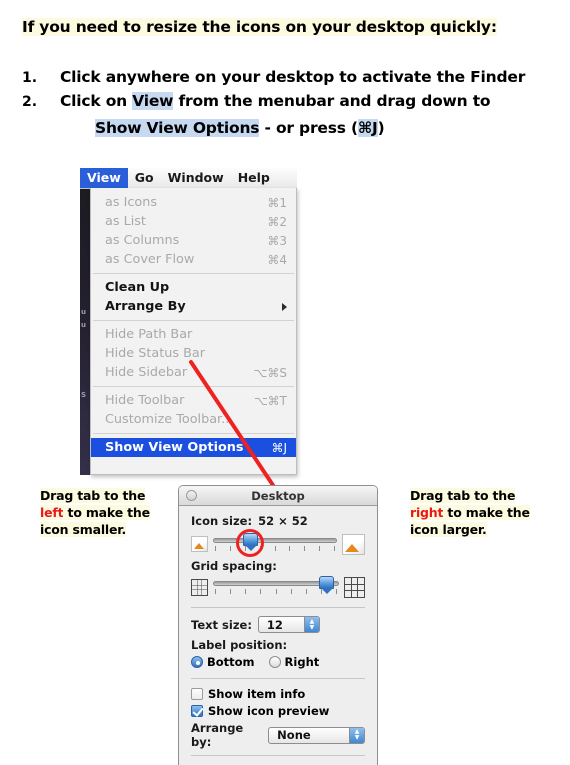 This screenshot has width=570, height=765. What do you see at coordinates (177, 128) in the screenshot?
I see `step-2-highlight-show-view-options: Show View Options` at bounding box center [177, 128].